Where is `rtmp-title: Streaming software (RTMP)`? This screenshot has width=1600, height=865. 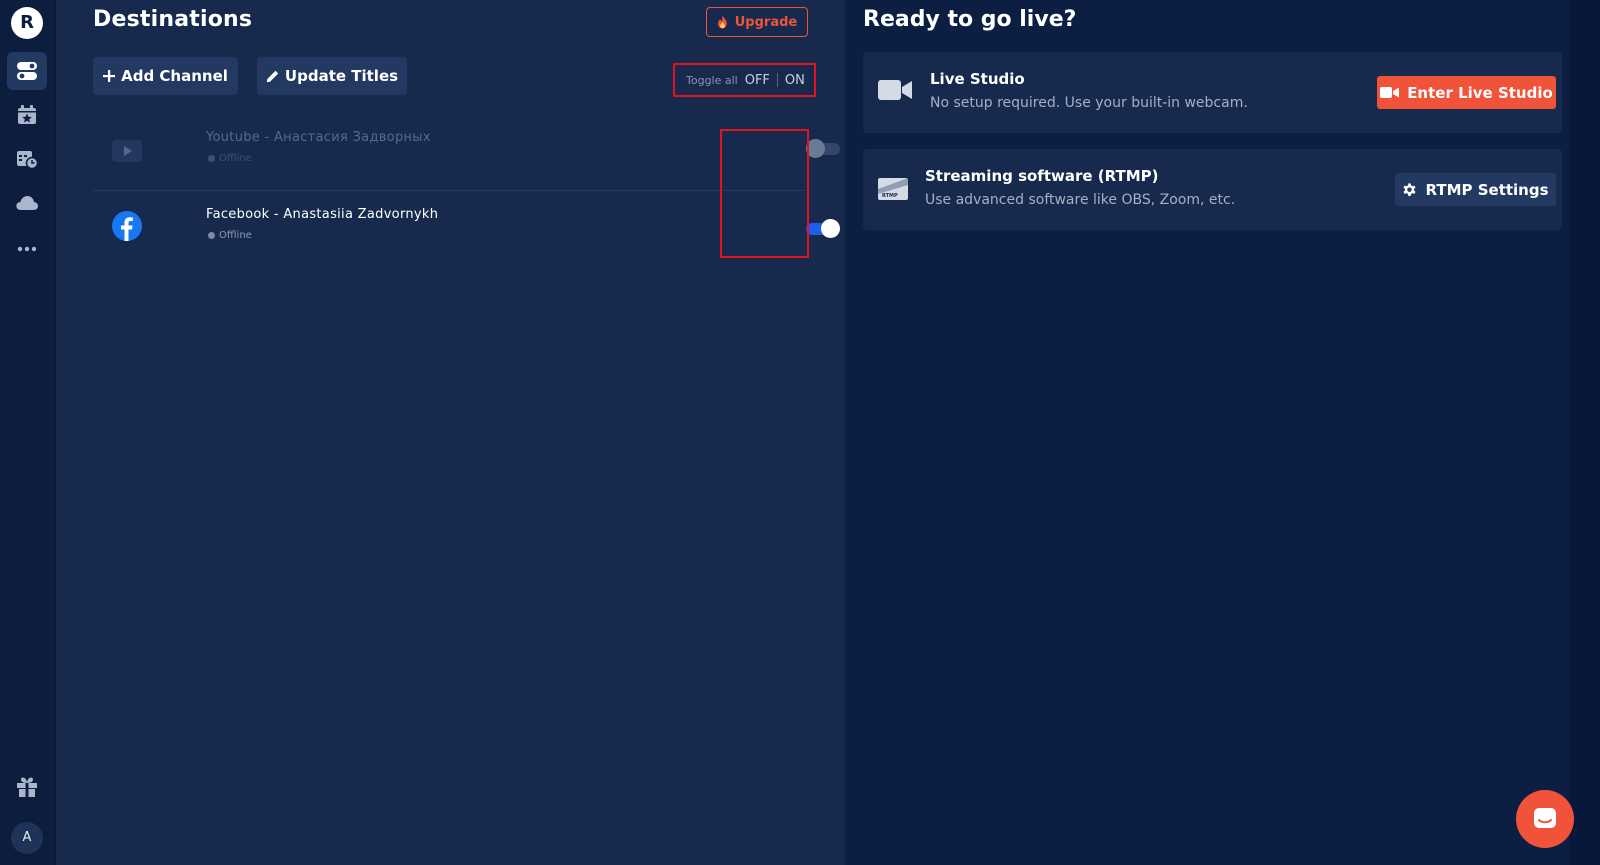 rtmp-title: Streaming software (RTMP) is located at coordinates (1042, 176).